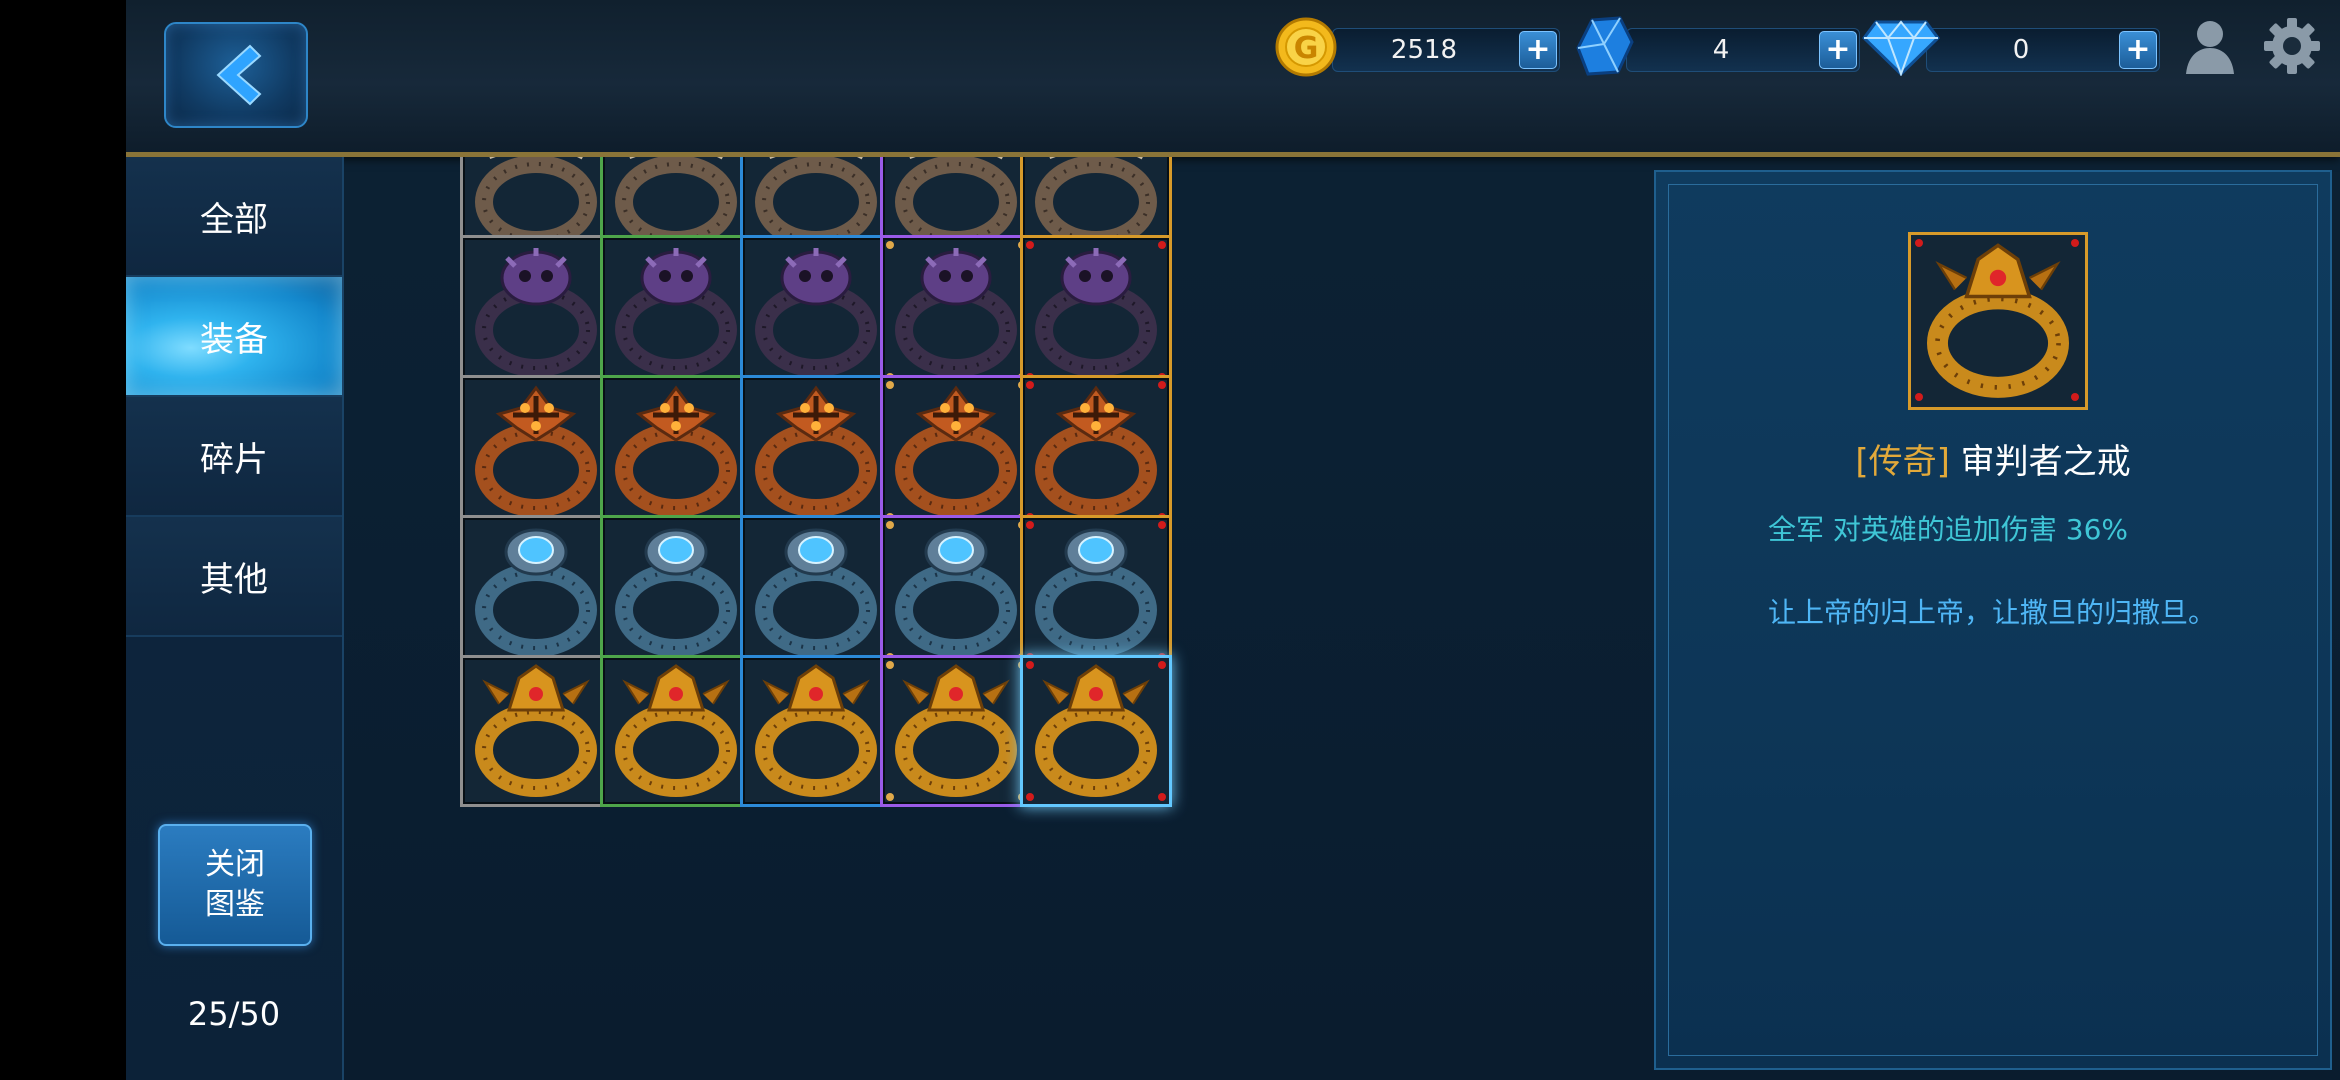 Image resolution: width=2340 pixels, height=1080 pixels. I want to click on svg-text: G, so click(1306, 48).